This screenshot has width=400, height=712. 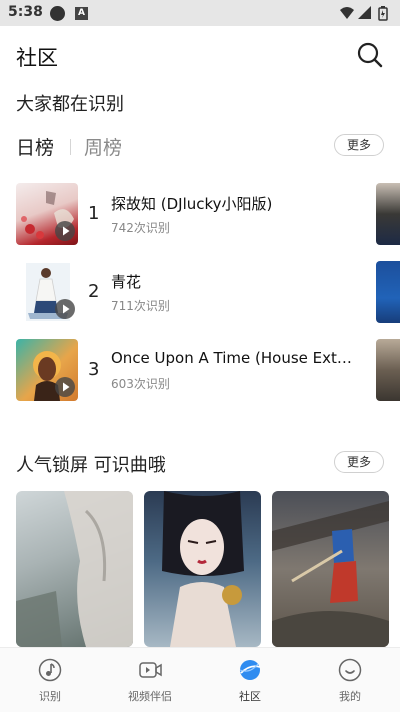 I want to click on cat-wallpaper, so click(x=74, y=569).